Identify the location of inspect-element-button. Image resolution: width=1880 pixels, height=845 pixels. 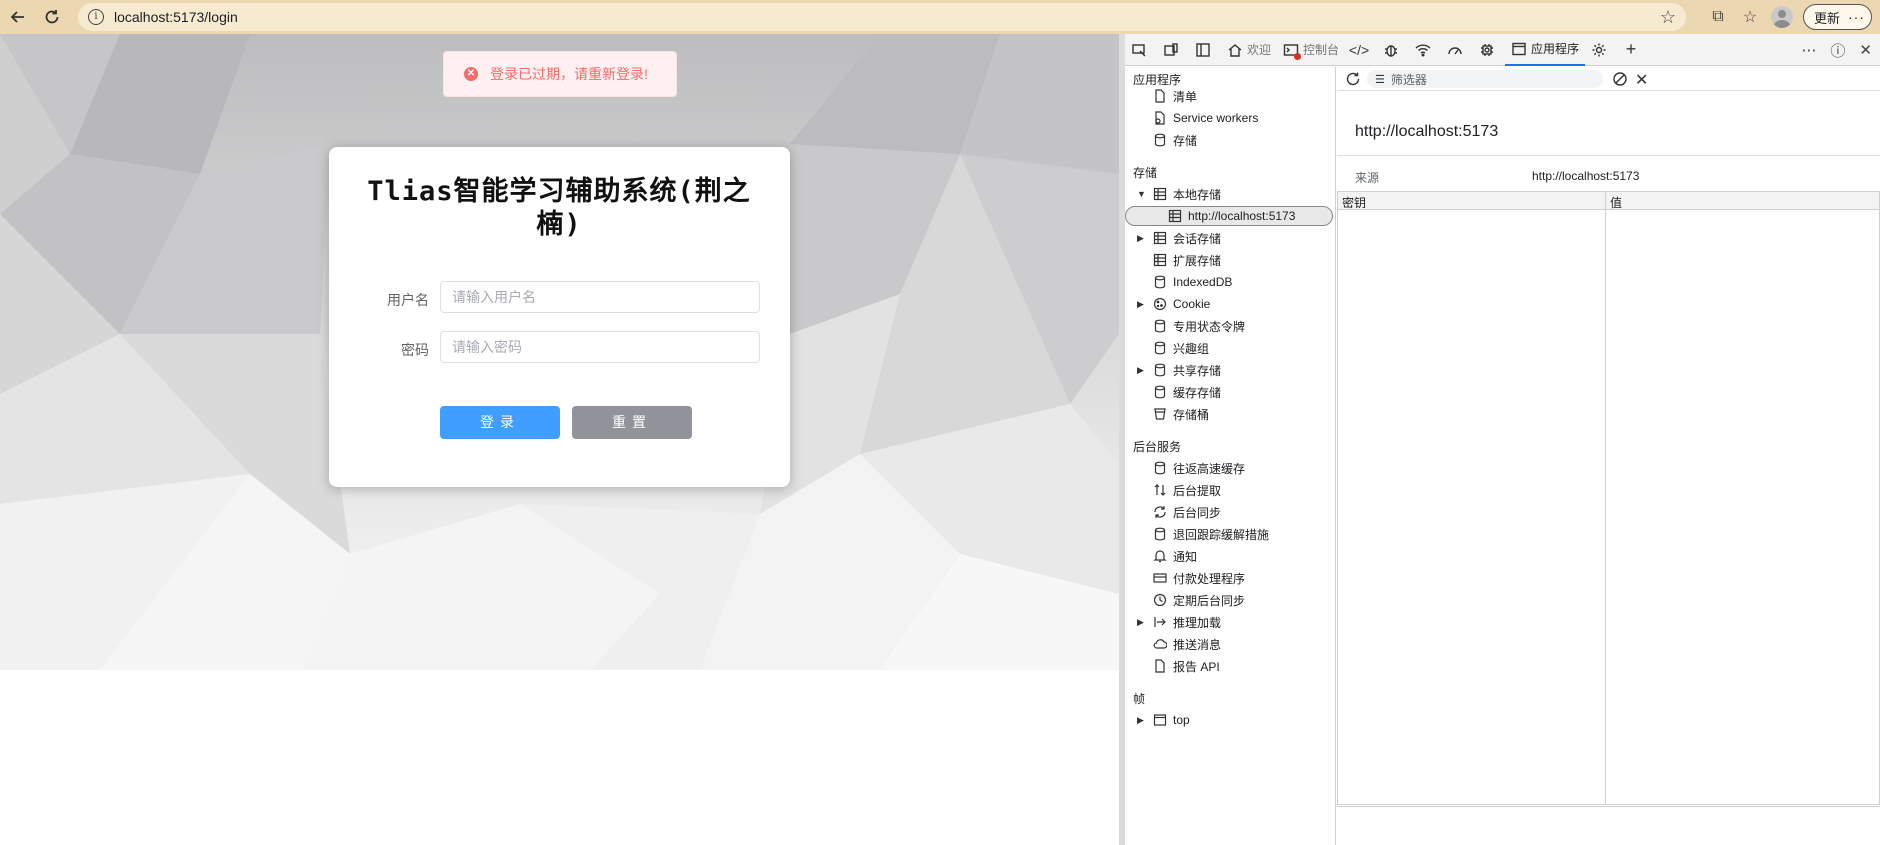
(1141, 50).